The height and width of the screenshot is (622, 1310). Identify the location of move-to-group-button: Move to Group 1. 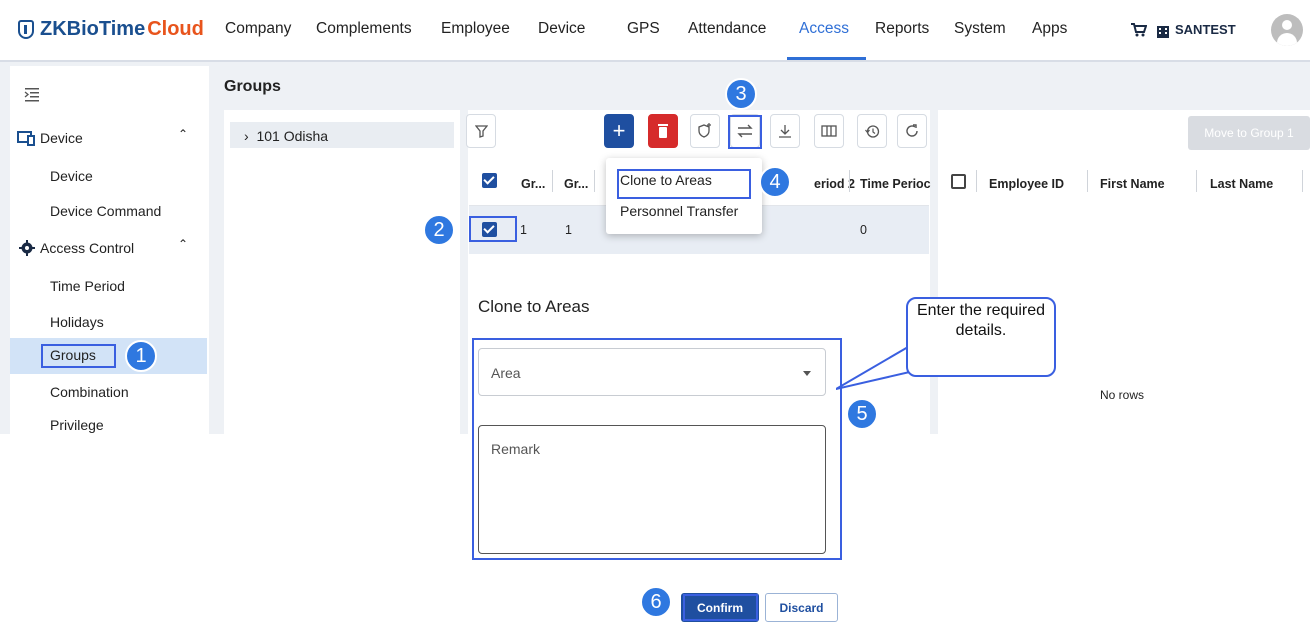
(1249, 133).